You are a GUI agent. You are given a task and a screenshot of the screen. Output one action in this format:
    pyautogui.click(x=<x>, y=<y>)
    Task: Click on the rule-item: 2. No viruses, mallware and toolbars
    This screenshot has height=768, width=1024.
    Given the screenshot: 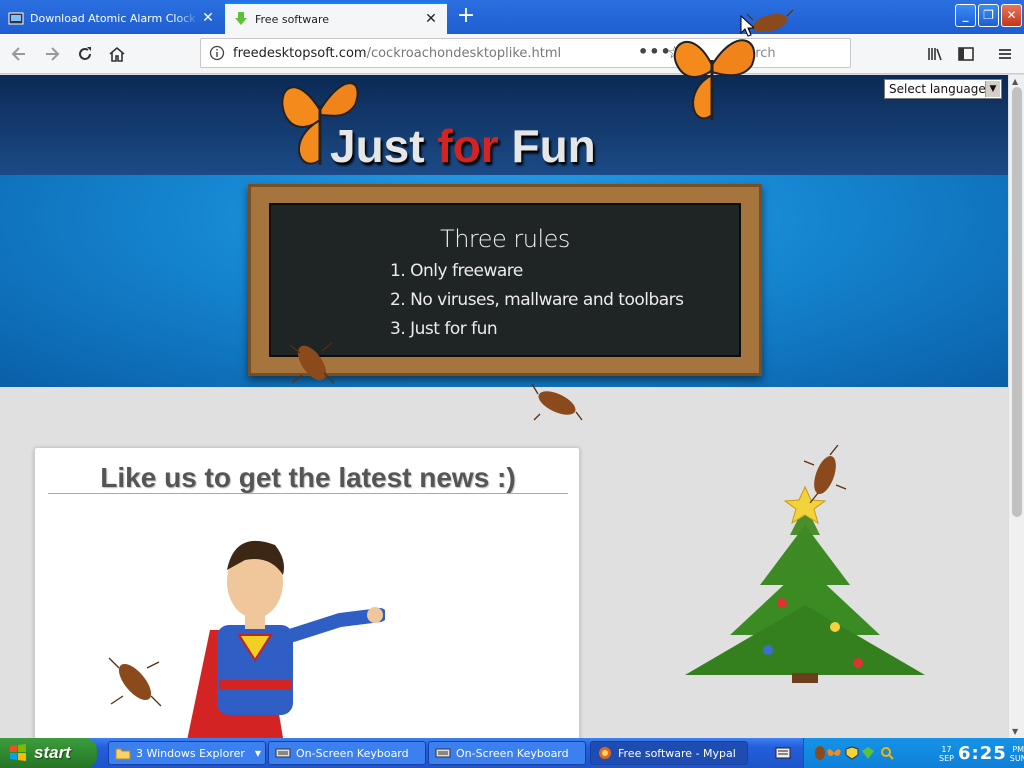 What is the action you would take?
    pyautogui.click(x=537, y=300)
    